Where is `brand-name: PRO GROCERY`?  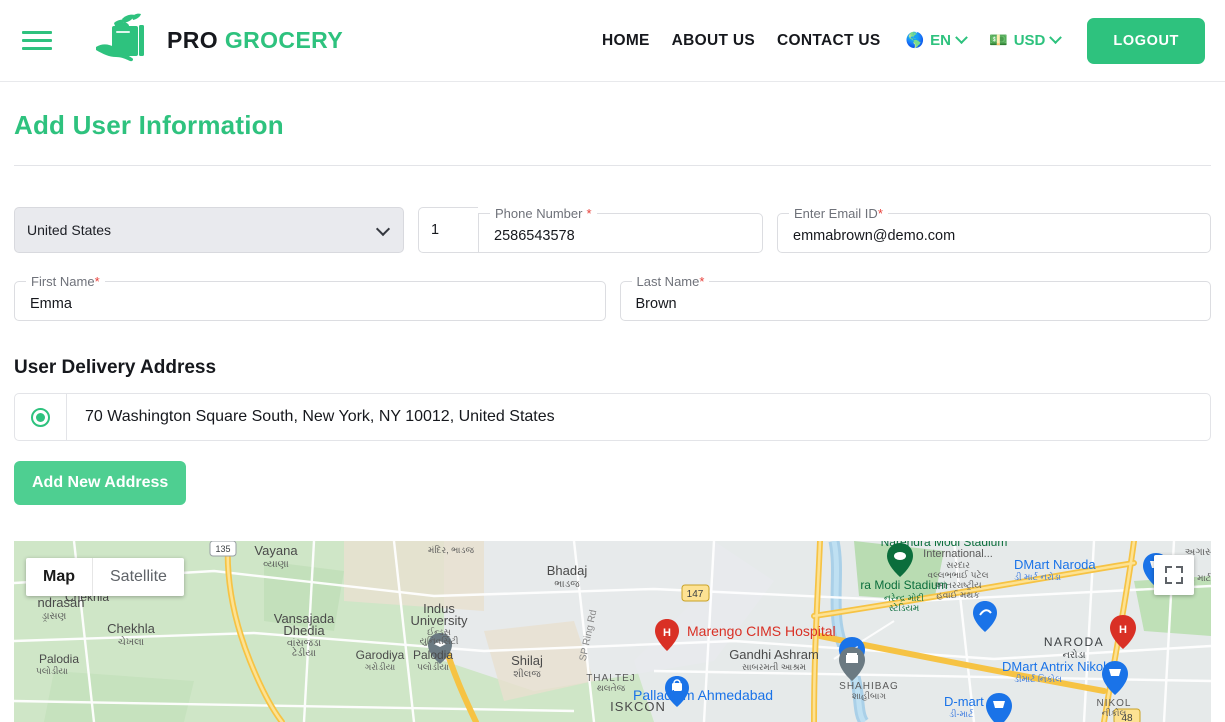
brand-name: PRO GROCERY is located at coordinates (255, 40).